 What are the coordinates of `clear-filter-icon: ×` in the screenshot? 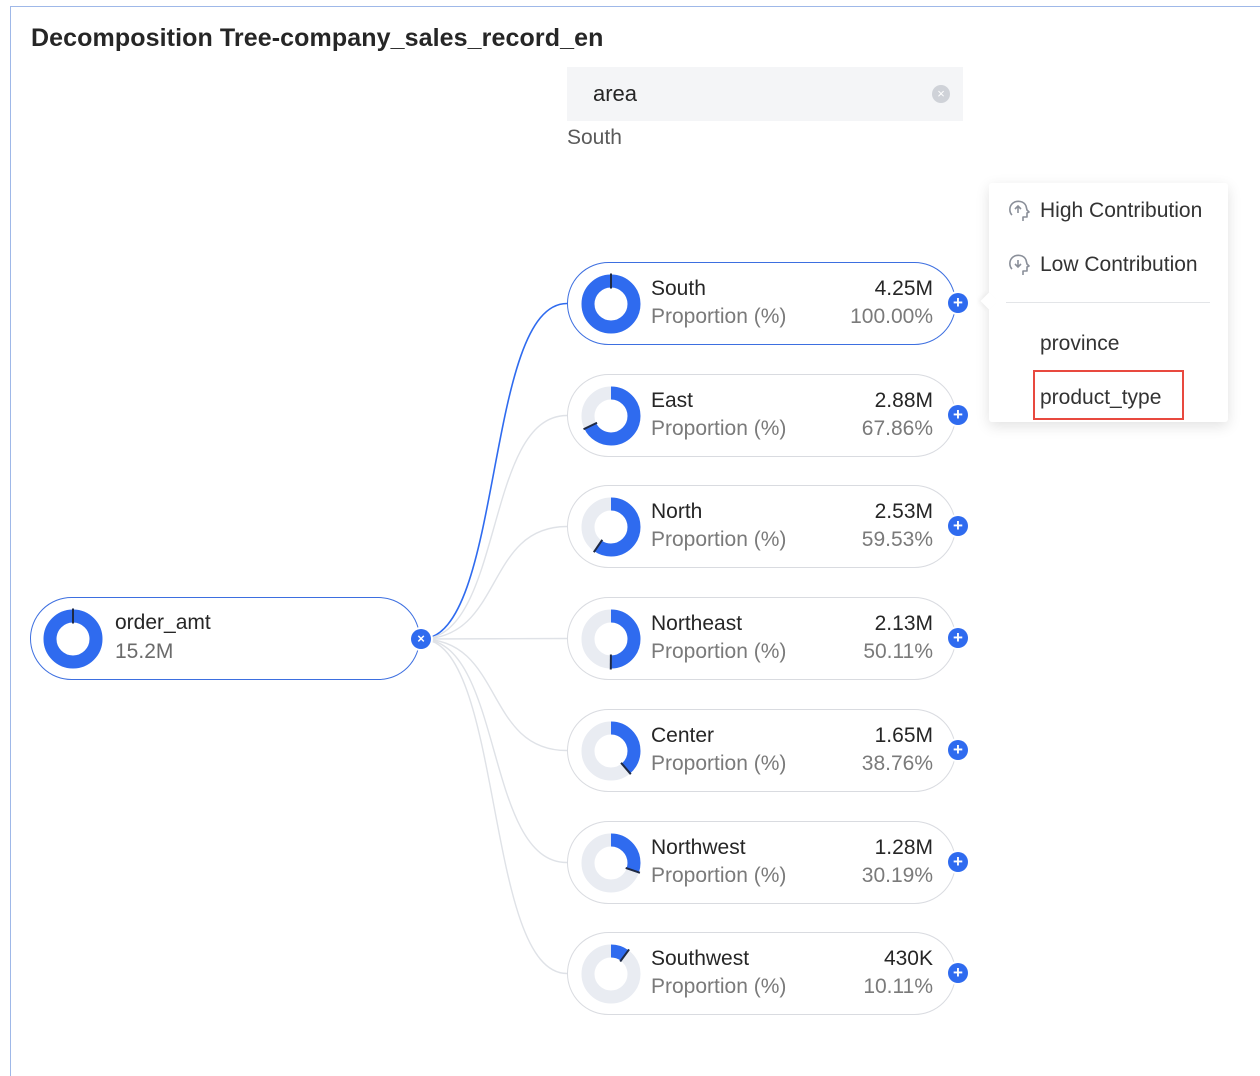 It's located at (941, 94).